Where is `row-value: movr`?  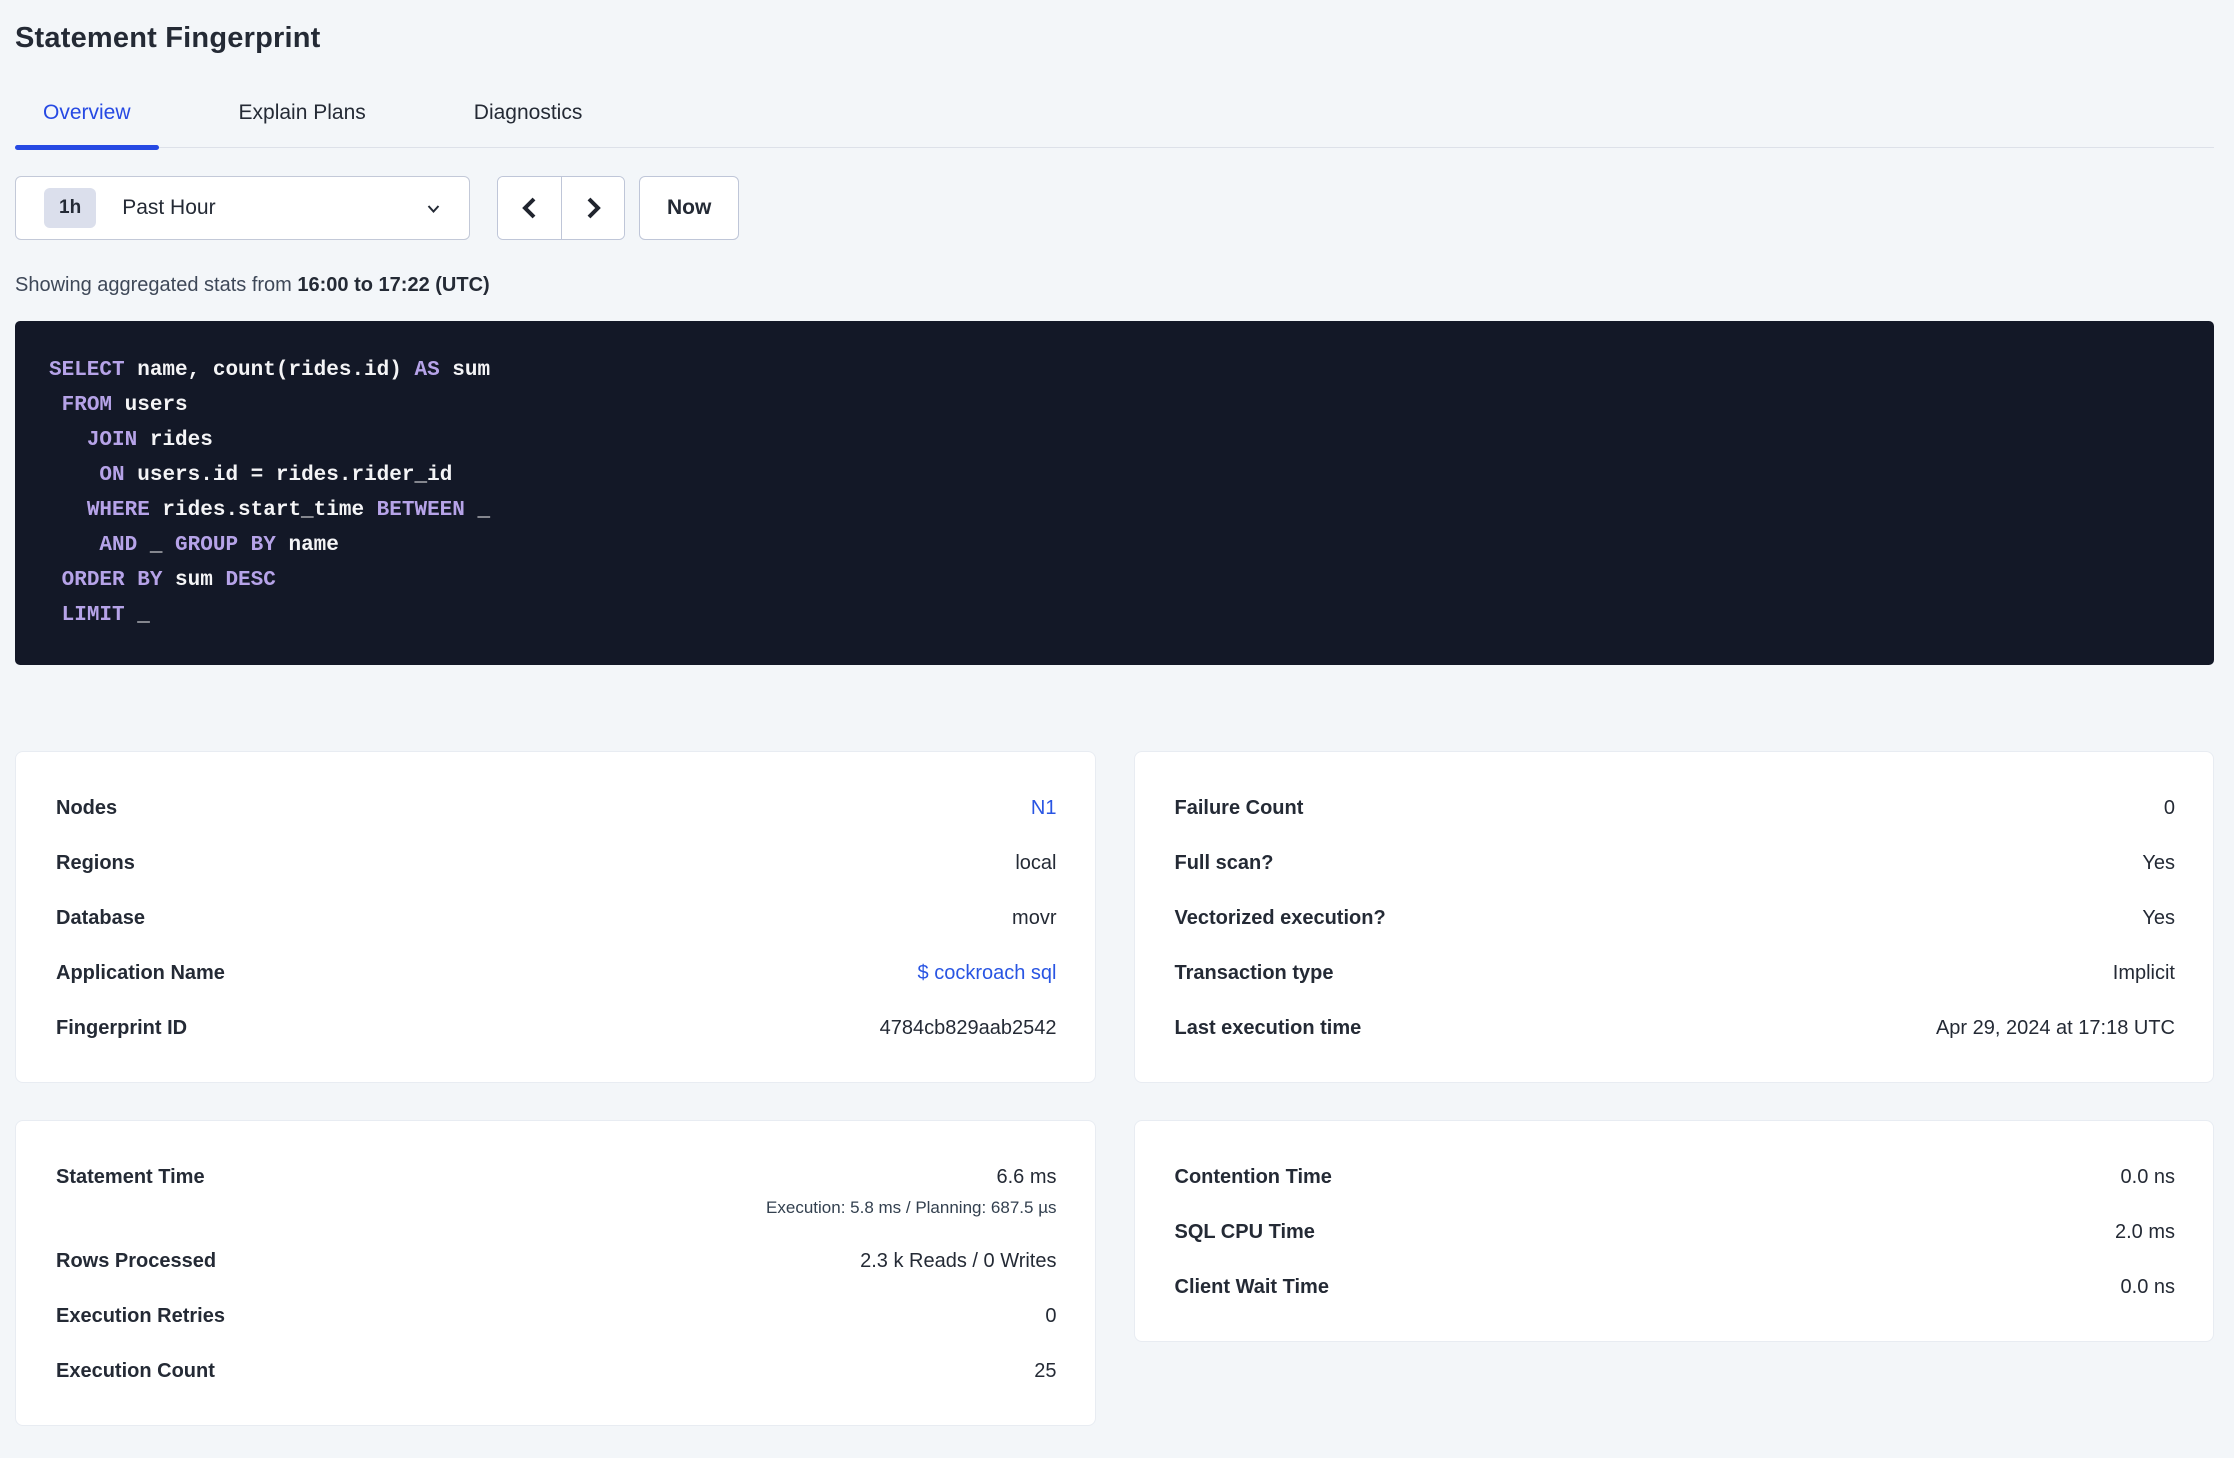
row-value: movr is located at coordinates (1034, 918).